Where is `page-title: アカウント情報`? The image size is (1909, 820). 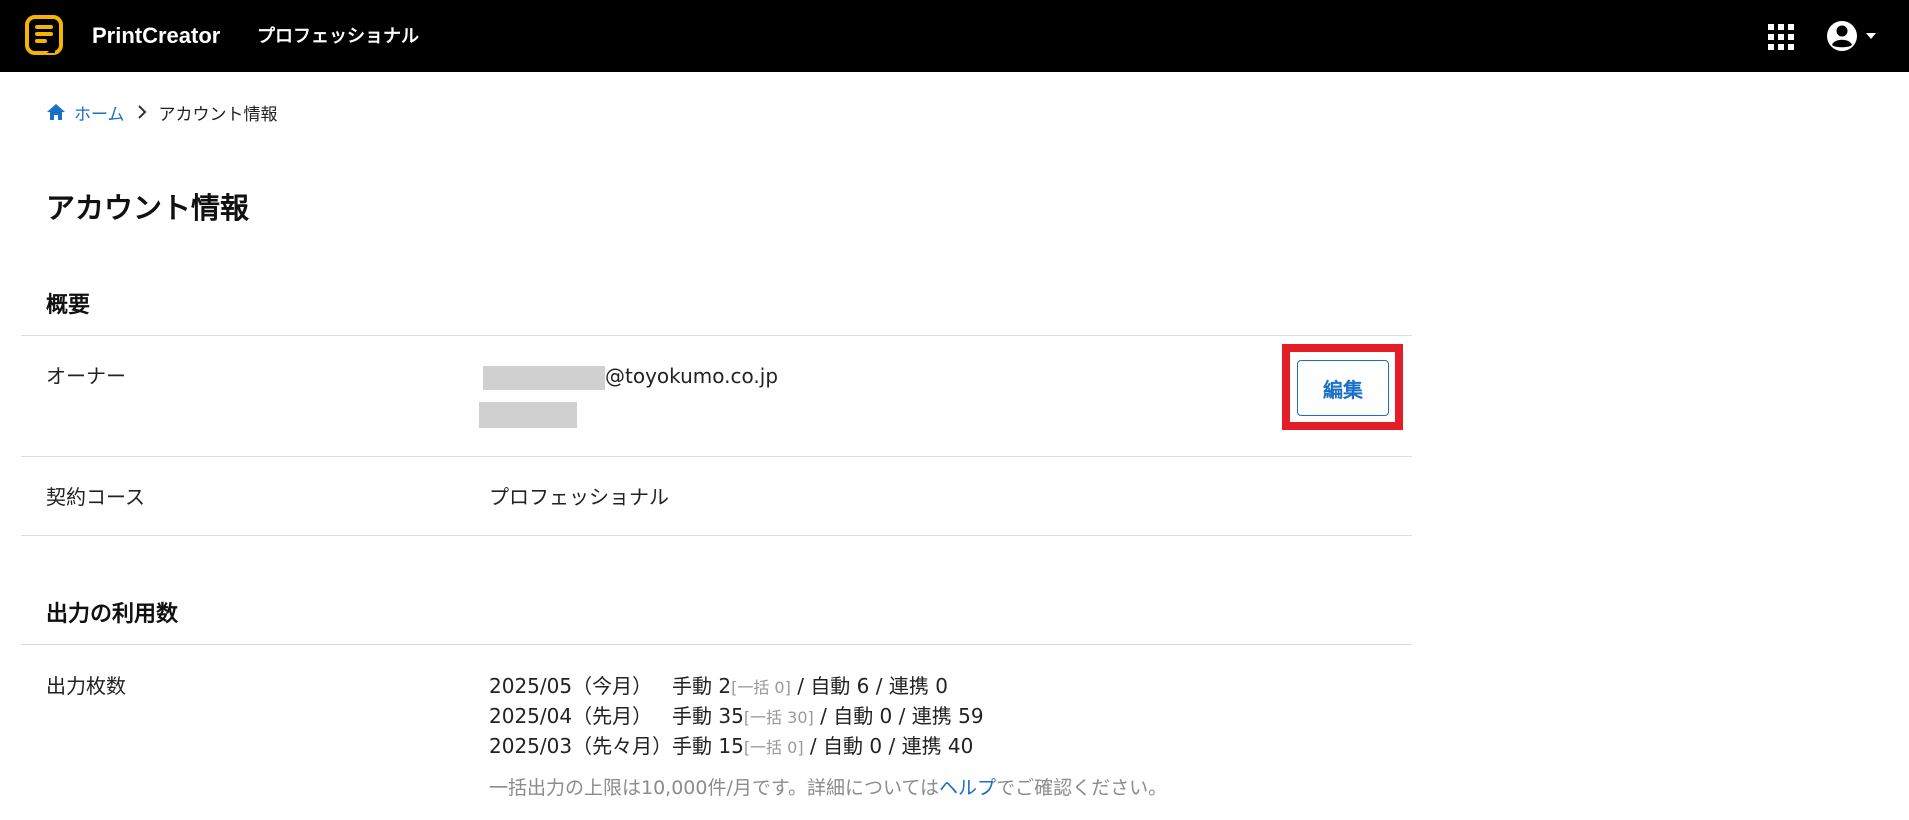 page-title: アカウント情報 is located at coordinates (148, 208).